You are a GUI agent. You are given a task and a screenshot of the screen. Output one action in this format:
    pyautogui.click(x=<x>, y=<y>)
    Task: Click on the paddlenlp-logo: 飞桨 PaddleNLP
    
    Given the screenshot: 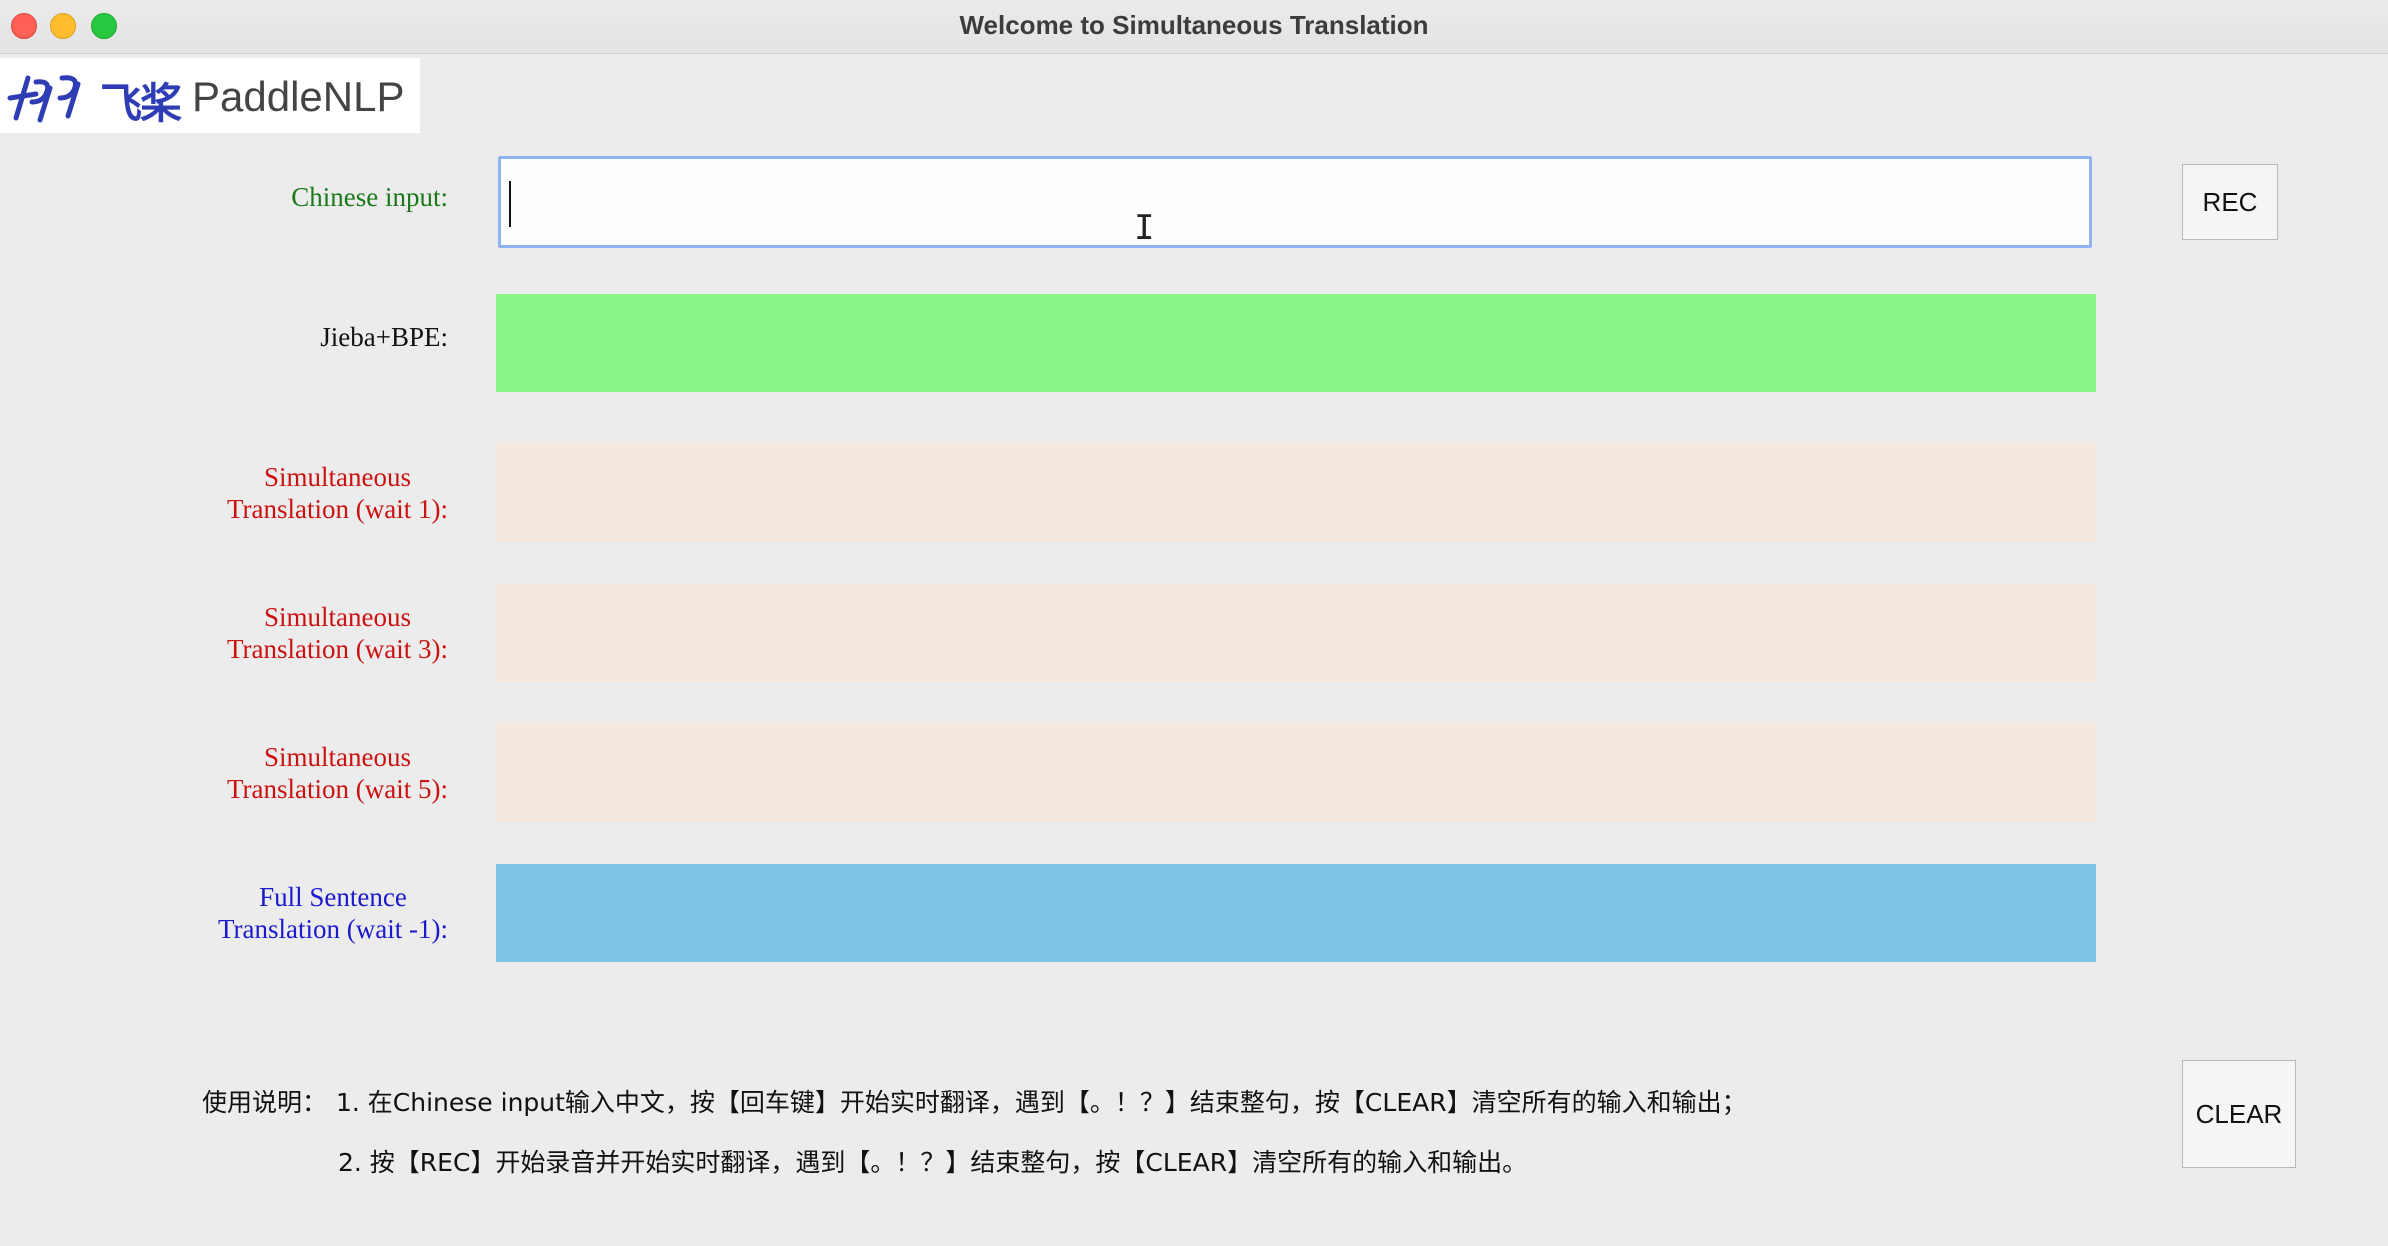 What is the action you would take?
    pyautogui.click(x=210, y=95)
    